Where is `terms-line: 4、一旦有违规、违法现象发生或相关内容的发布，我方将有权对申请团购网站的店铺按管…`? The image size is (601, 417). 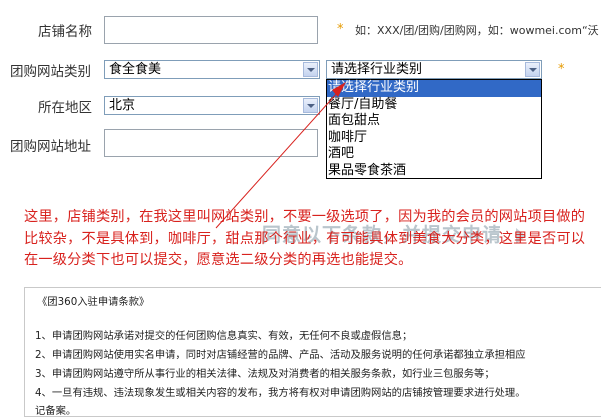 terms-line: 4、一旦有违规、违法现象发生或相关内容的发布，我方将有权对申请团购网站的店铺按管… is located at coordinates (280, 393).